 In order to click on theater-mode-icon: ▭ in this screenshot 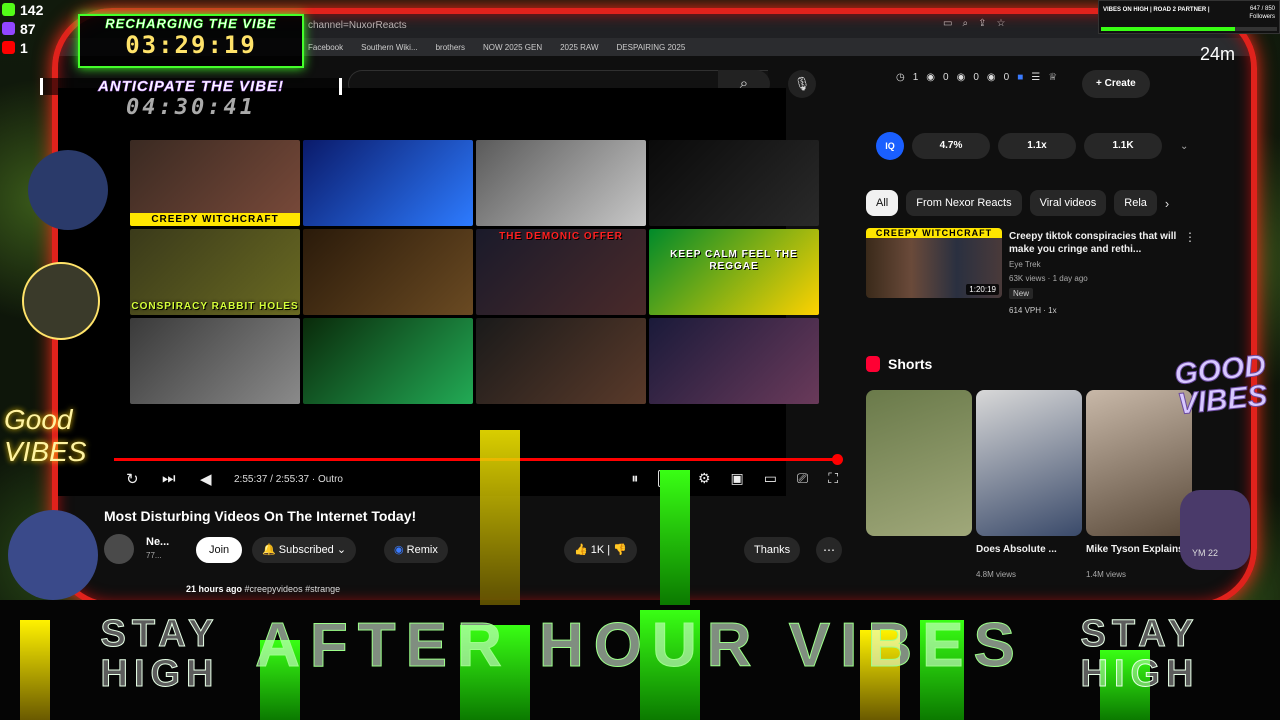, I will do `click(770, 478)`.